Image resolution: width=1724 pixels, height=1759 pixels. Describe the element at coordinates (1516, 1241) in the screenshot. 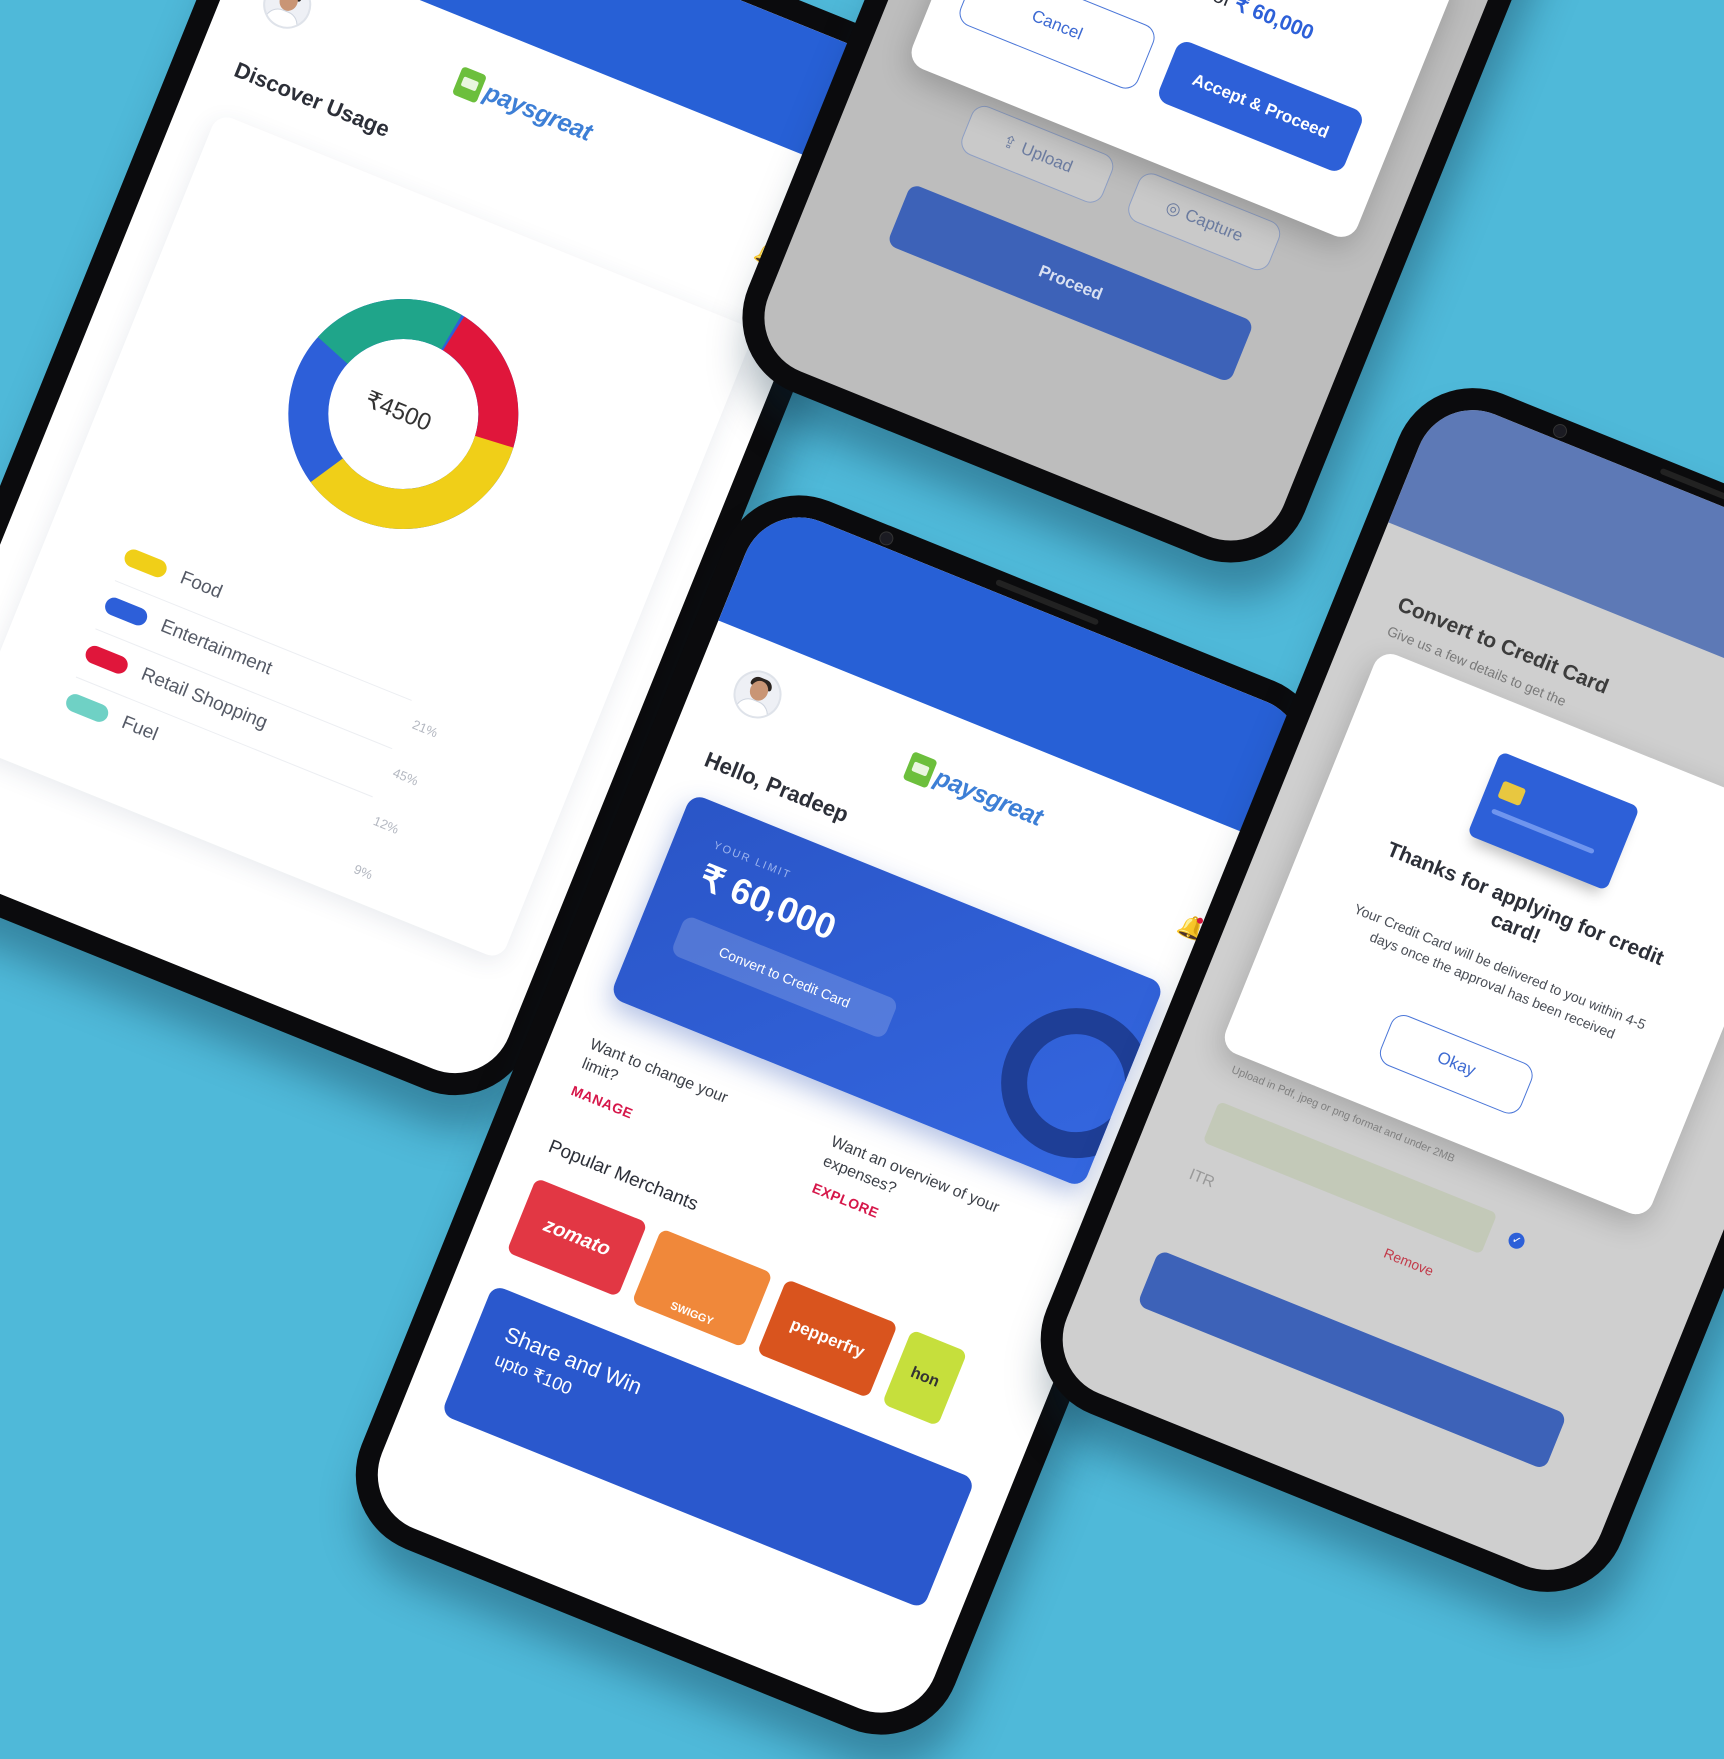

I see `selected-check-icon: ✓` at that location.